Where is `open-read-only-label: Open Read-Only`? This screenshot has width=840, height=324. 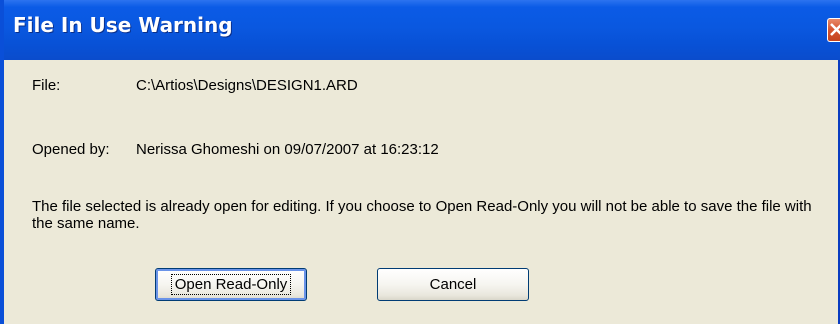
open-read-only-label: Open Read-Only is located at coordinates (231, 284).